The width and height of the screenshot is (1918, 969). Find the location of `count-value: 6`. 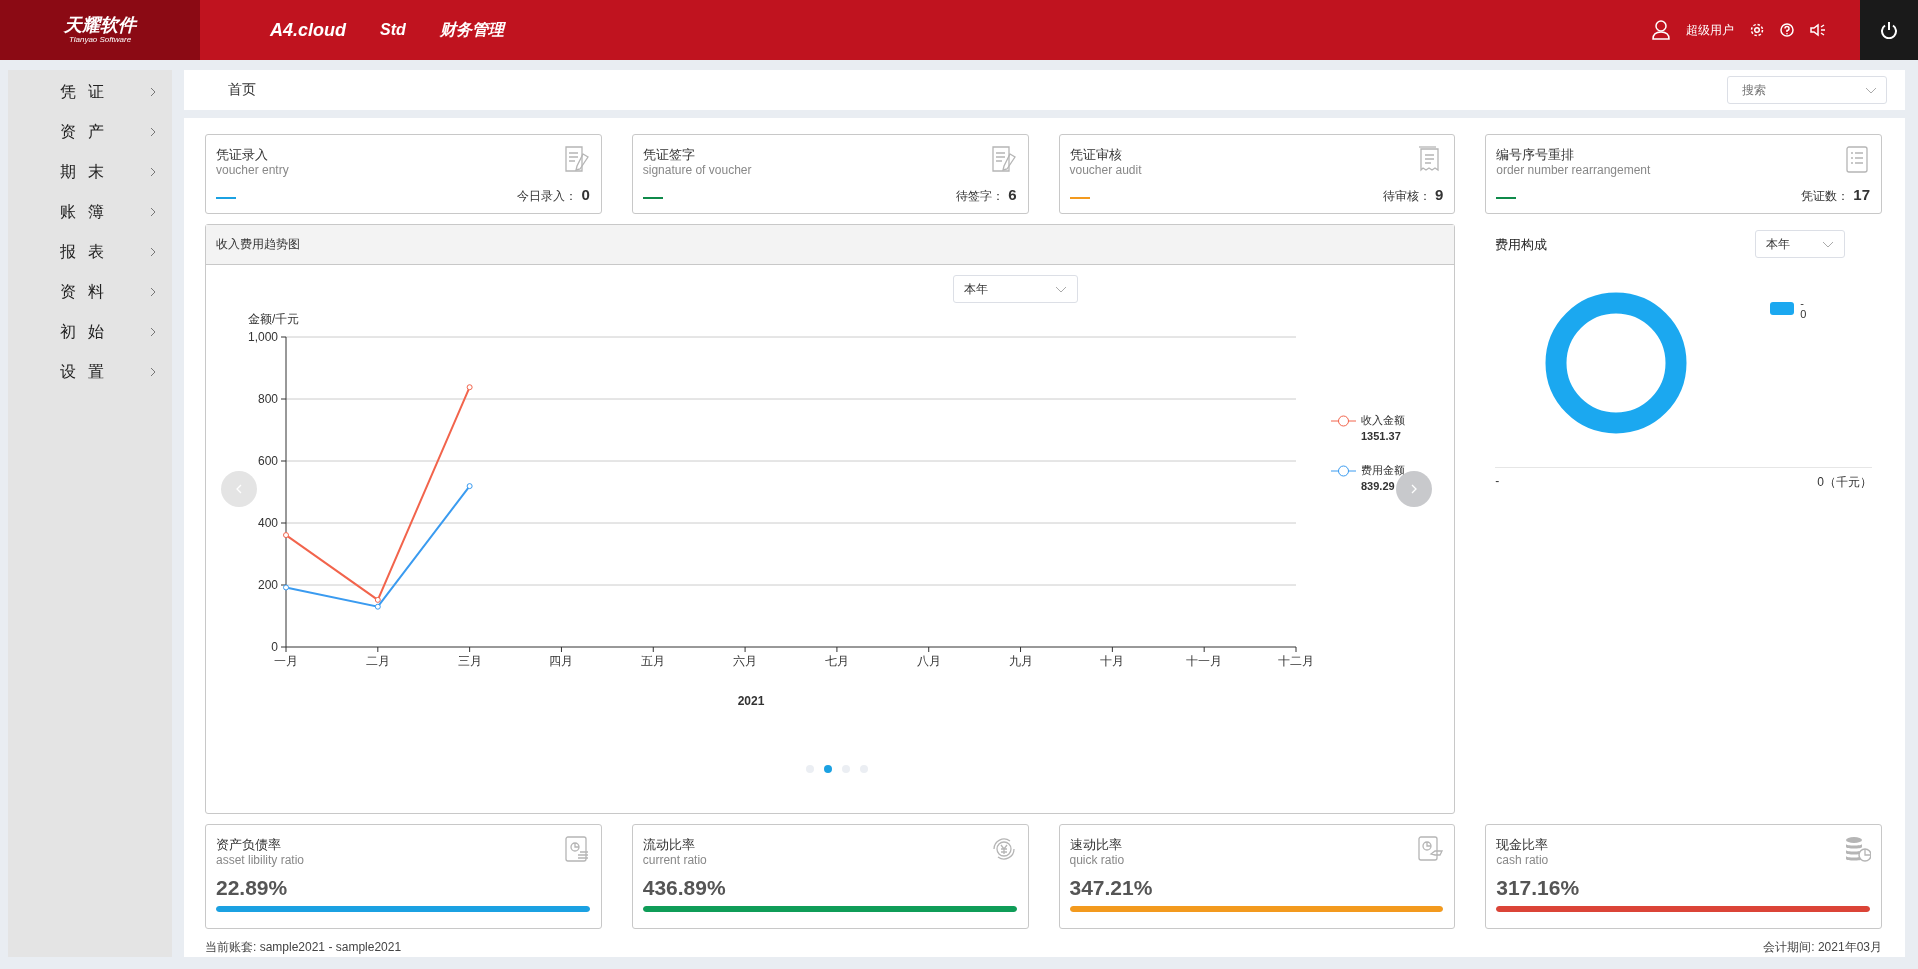

count-value: 6 is located at coordinates (1012, 194).